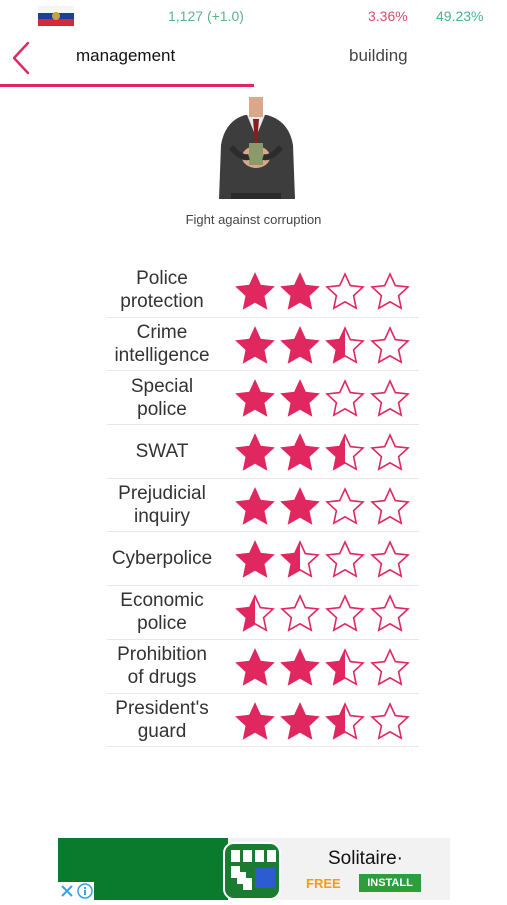 The width and height of the screenshot is (507, 905). I want to click on rating-row-label: Prejudicial inquiry, so click(162, 505).